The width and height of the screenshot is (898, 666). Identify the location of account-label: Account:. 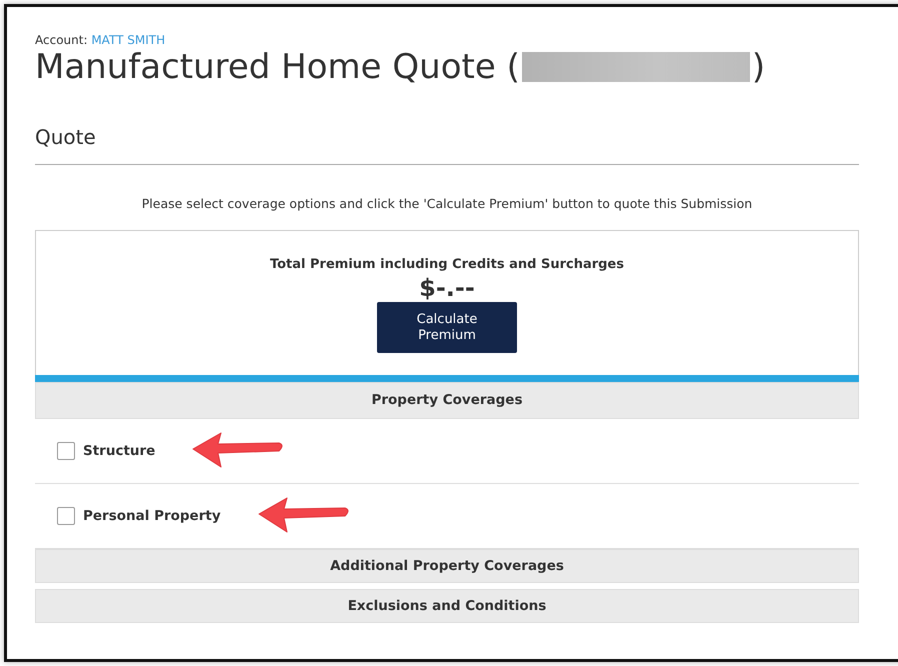
(61, 40).